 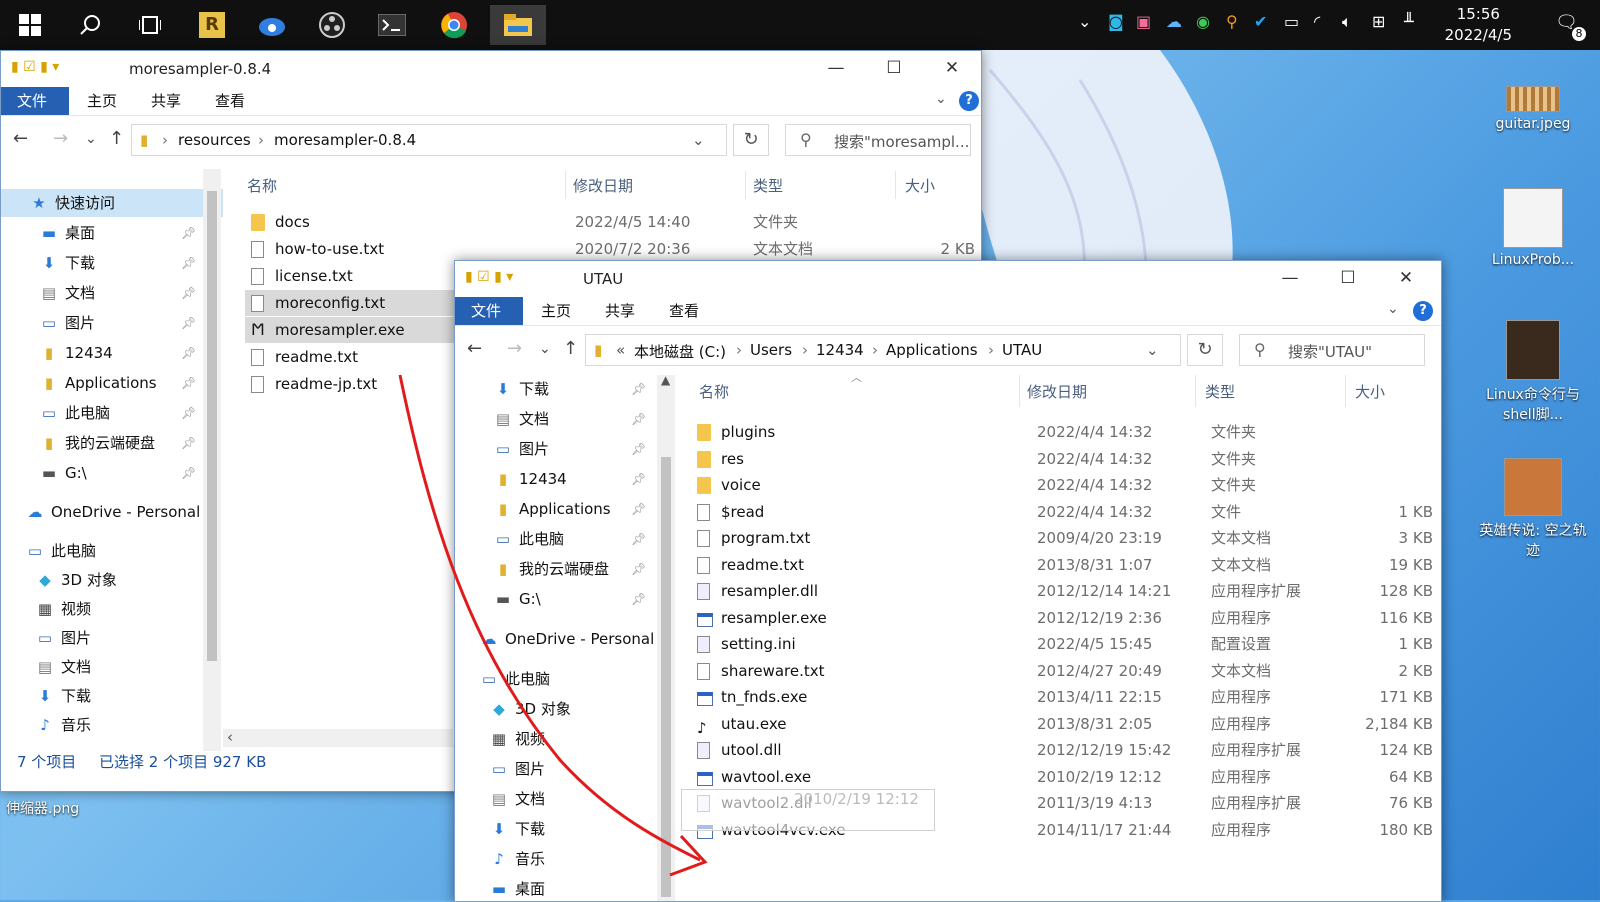 I want to click on minimize-button: —, so click(x=836, y=69).